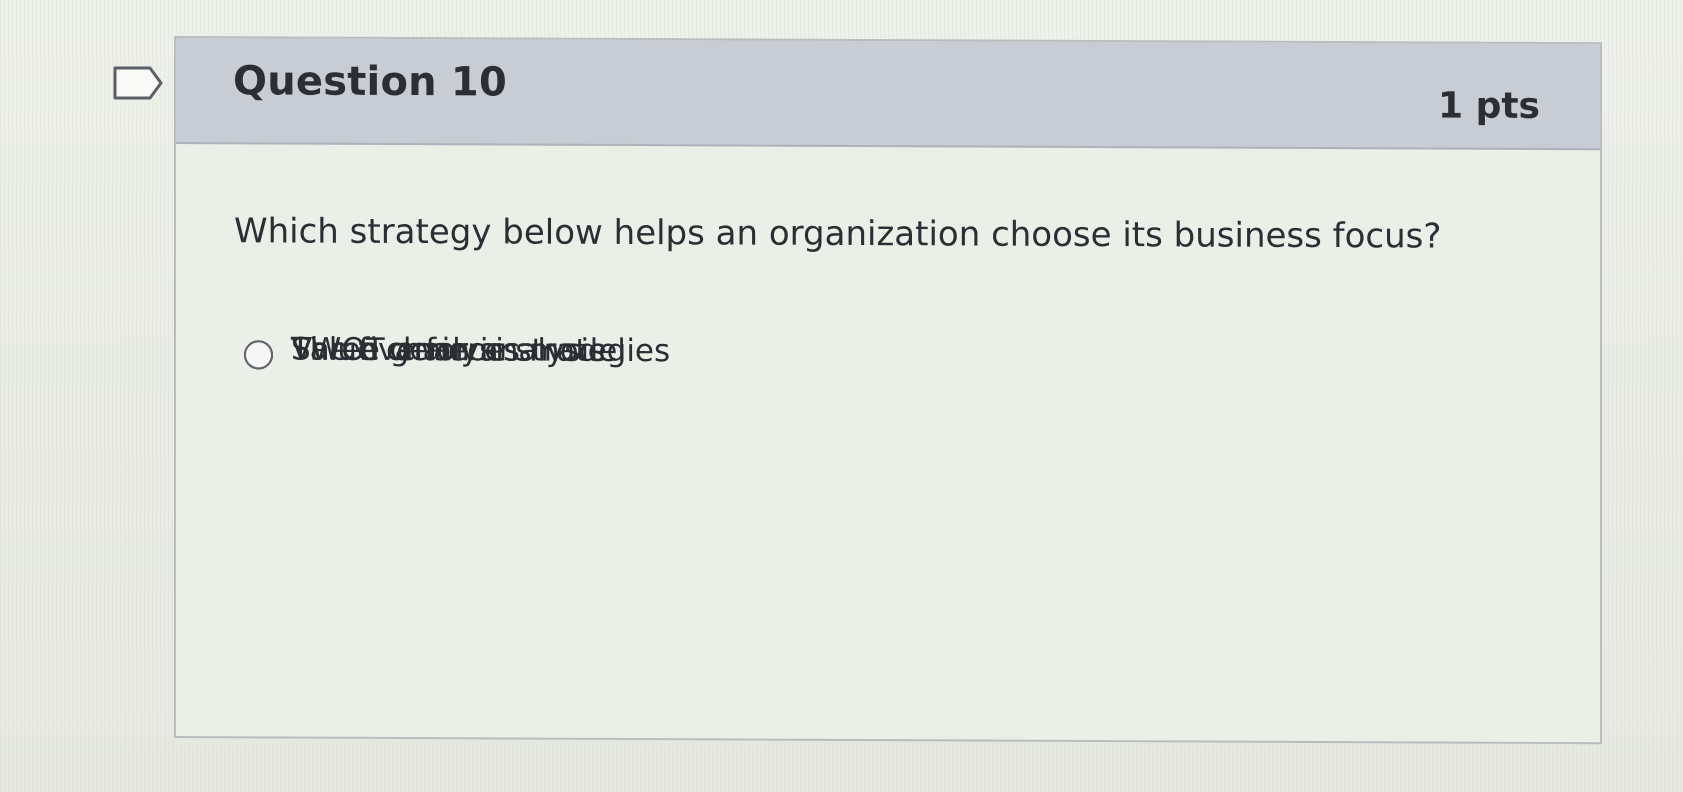  Describe the element at coordinates (138, 83) in the screenshot. I see `bookmark-flag-icon` at that location.